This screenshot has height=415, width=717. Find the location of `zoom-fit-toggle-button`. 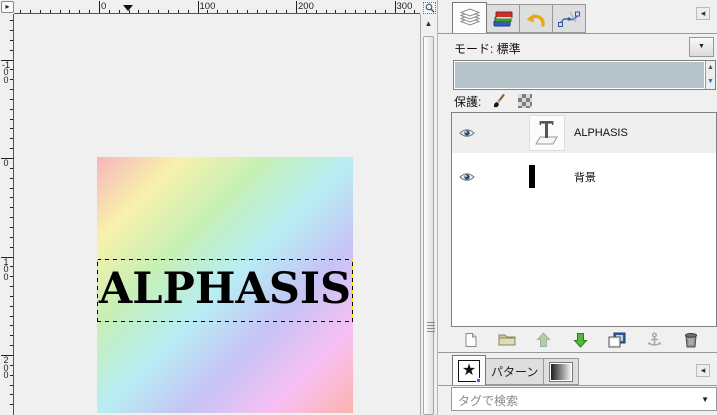

zoom-fit-toggle-button is located at coordinates (429, 8).